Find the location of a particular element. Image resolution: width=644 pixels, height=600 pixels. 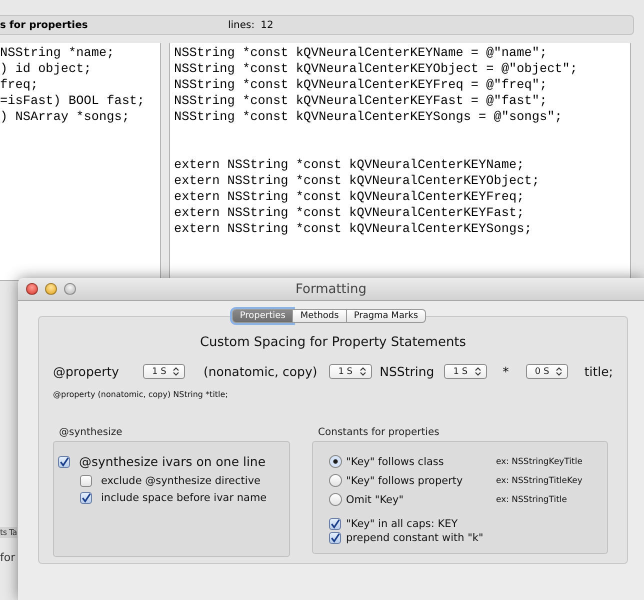

code-line: ) NSArray *songs; is located at coordinates (65, 117).